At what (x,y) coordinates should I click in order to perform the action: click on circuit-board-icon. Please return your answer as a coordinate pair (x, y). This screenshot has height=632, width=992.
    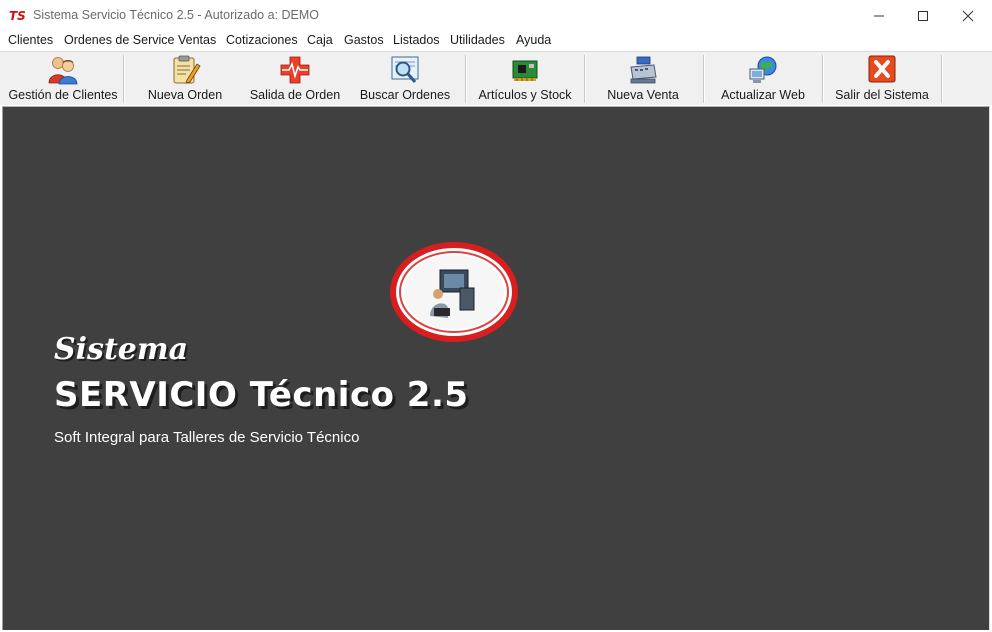
    Looking at the image, I should click on (525, 70).